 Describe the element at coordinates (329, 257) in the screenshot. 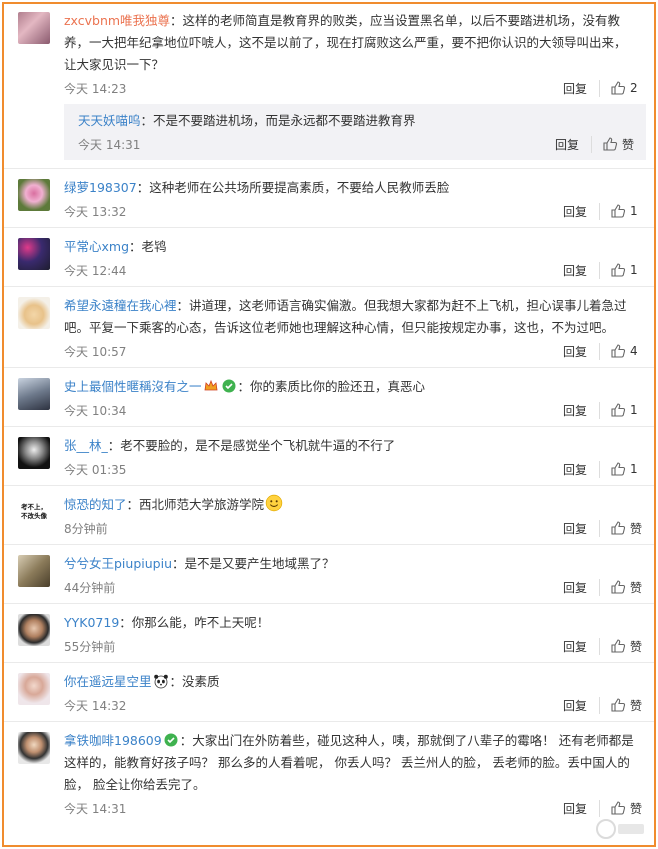

I see `comment-item: 平常心xmg：老鸨 今天 12:44 回复 1` at that location.